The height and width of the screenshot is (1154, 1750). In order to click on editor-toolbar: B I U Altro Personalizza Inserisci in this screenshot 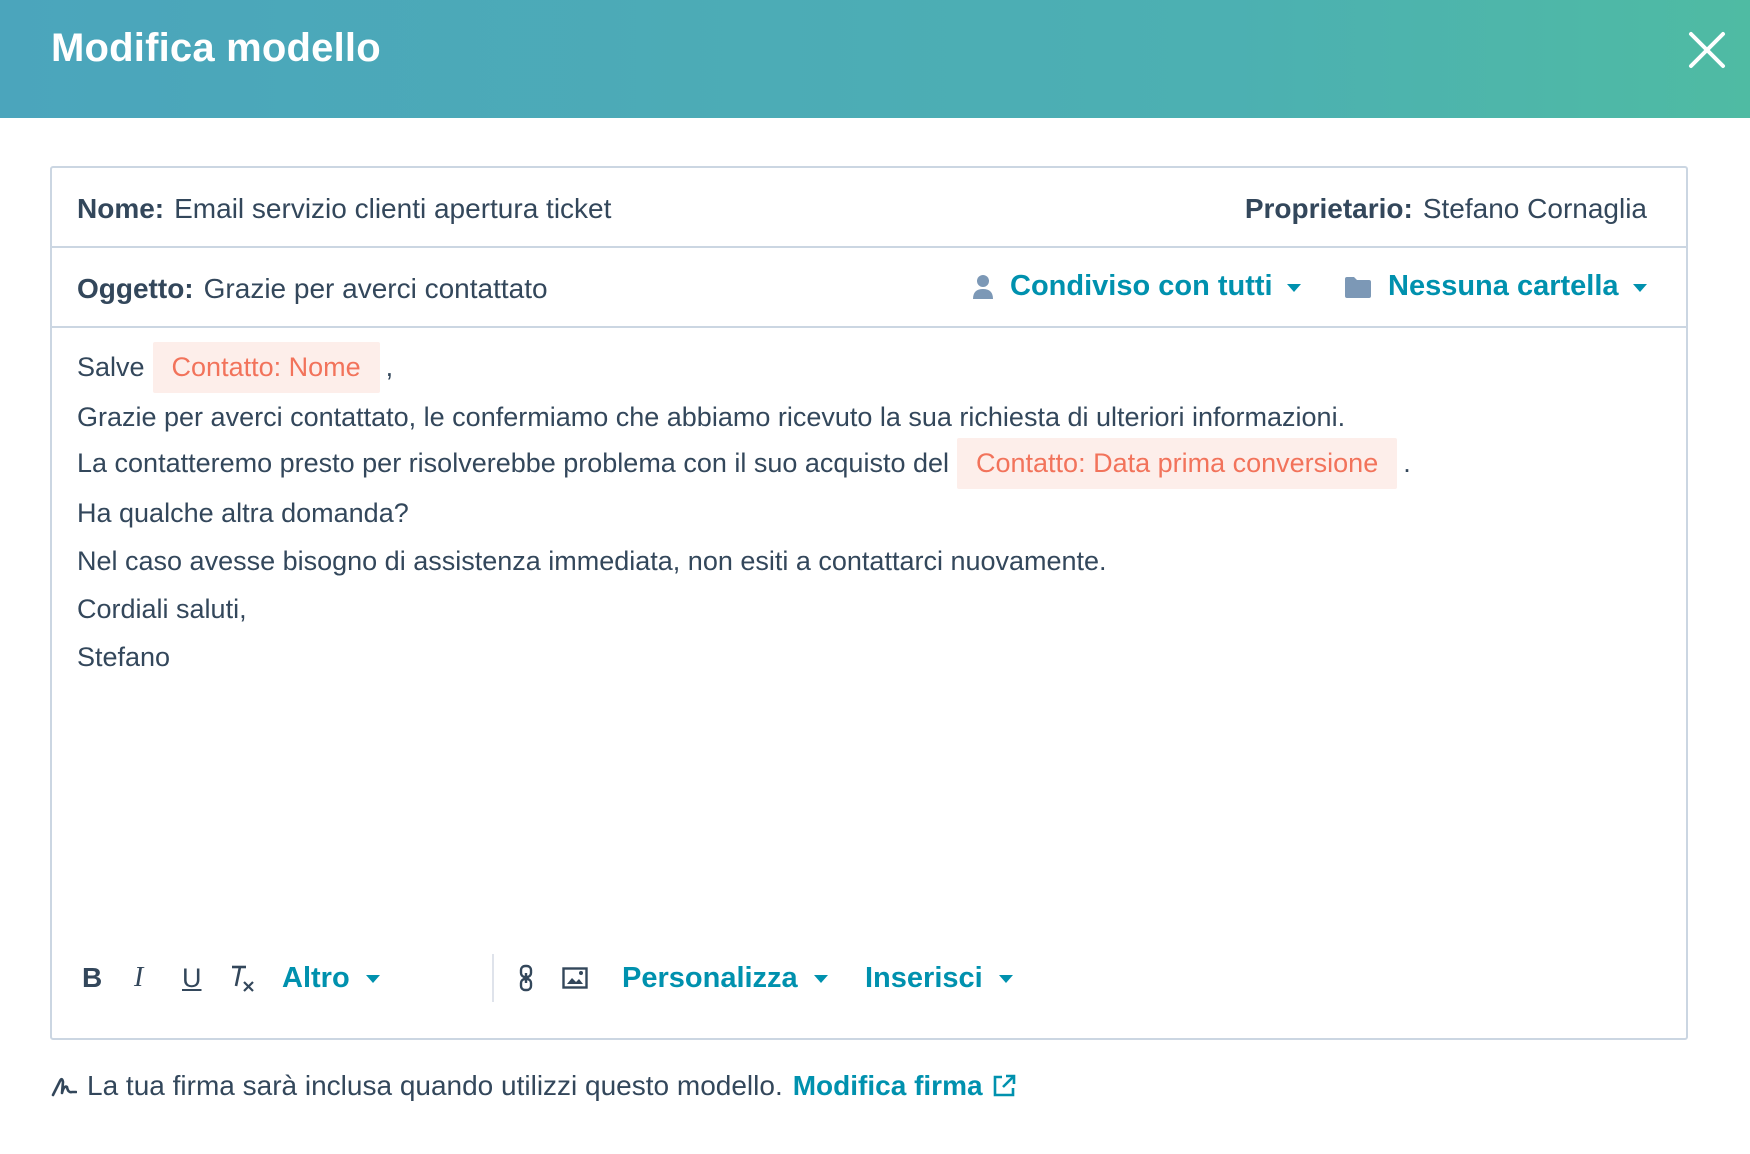, I will do `click(582, 978)`.